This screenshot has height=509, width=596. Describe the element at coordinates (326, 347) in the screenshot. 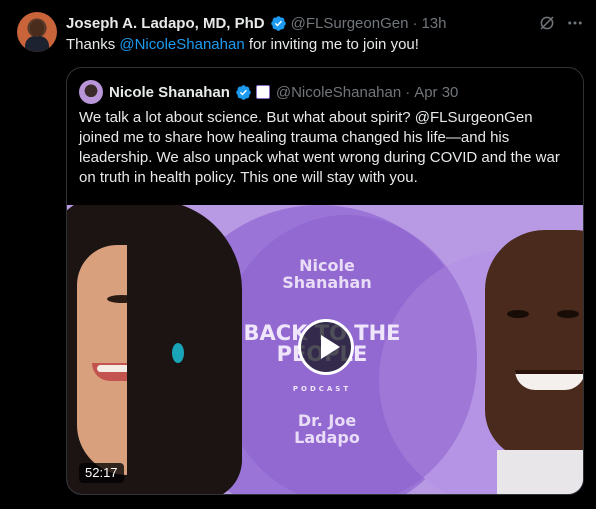

I see `play-icon` at that location.